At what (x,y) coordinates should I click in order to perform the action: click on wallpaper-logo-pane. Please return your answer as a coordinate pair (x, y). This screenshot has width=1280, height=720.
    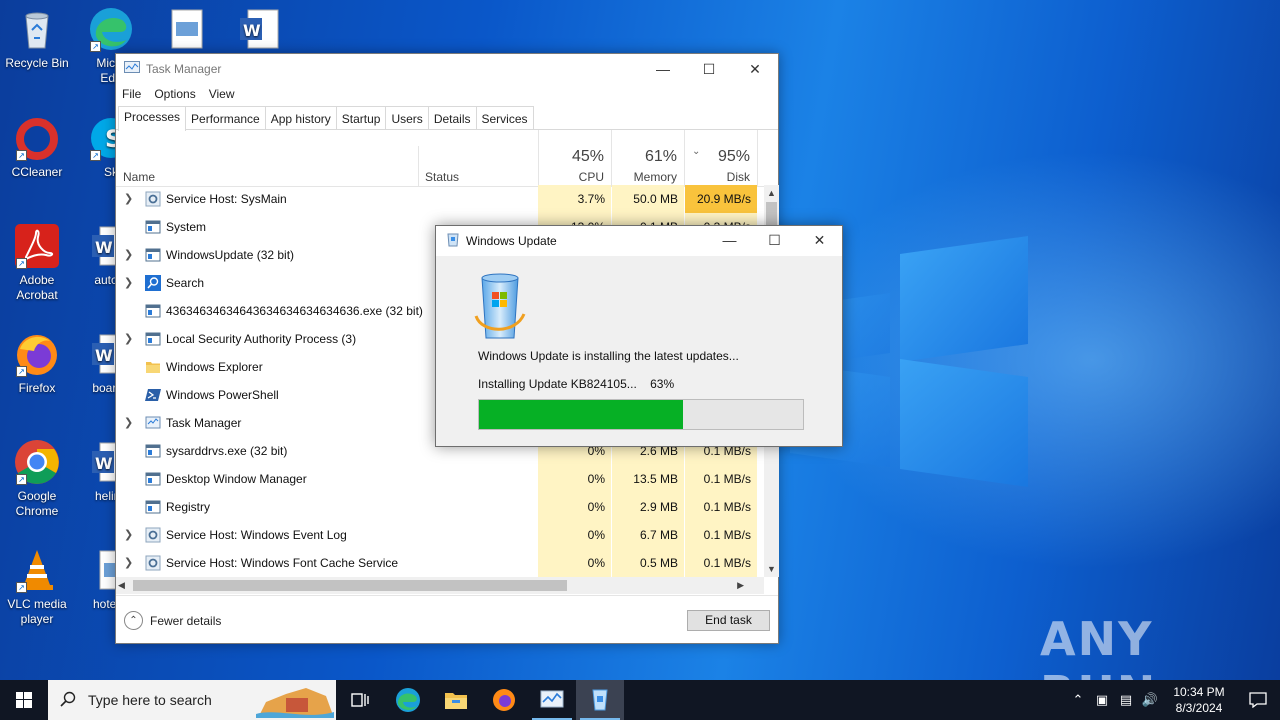
    Looking at the image, I should click on (964, 299).